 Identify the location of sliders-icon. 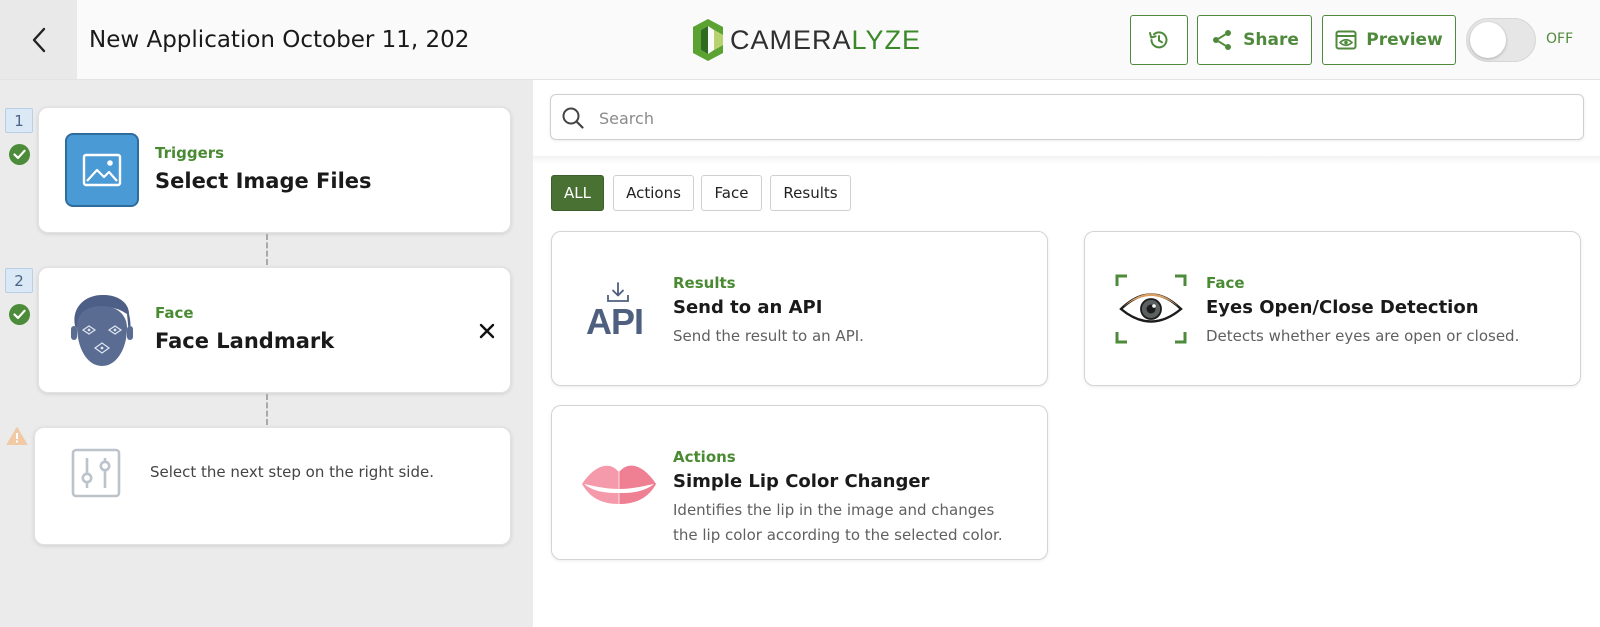
(96, 473).